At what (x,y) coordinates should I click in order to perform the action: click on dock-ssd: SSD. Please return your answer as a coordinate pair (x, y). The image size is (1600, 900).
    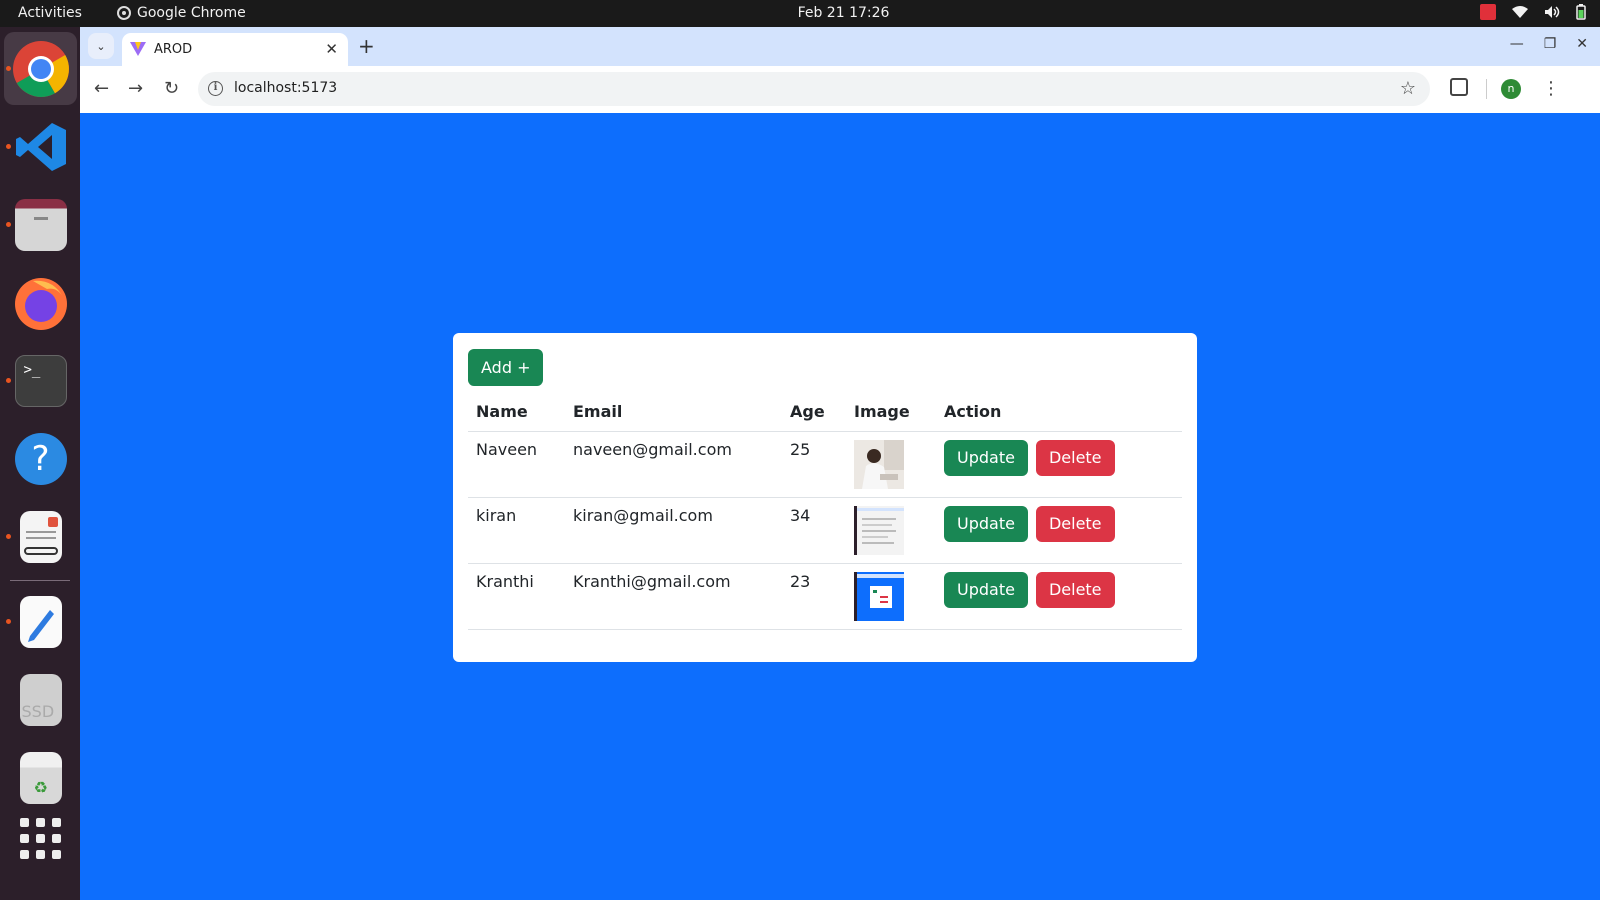
    Looking at the image, I should click on (40, 699).